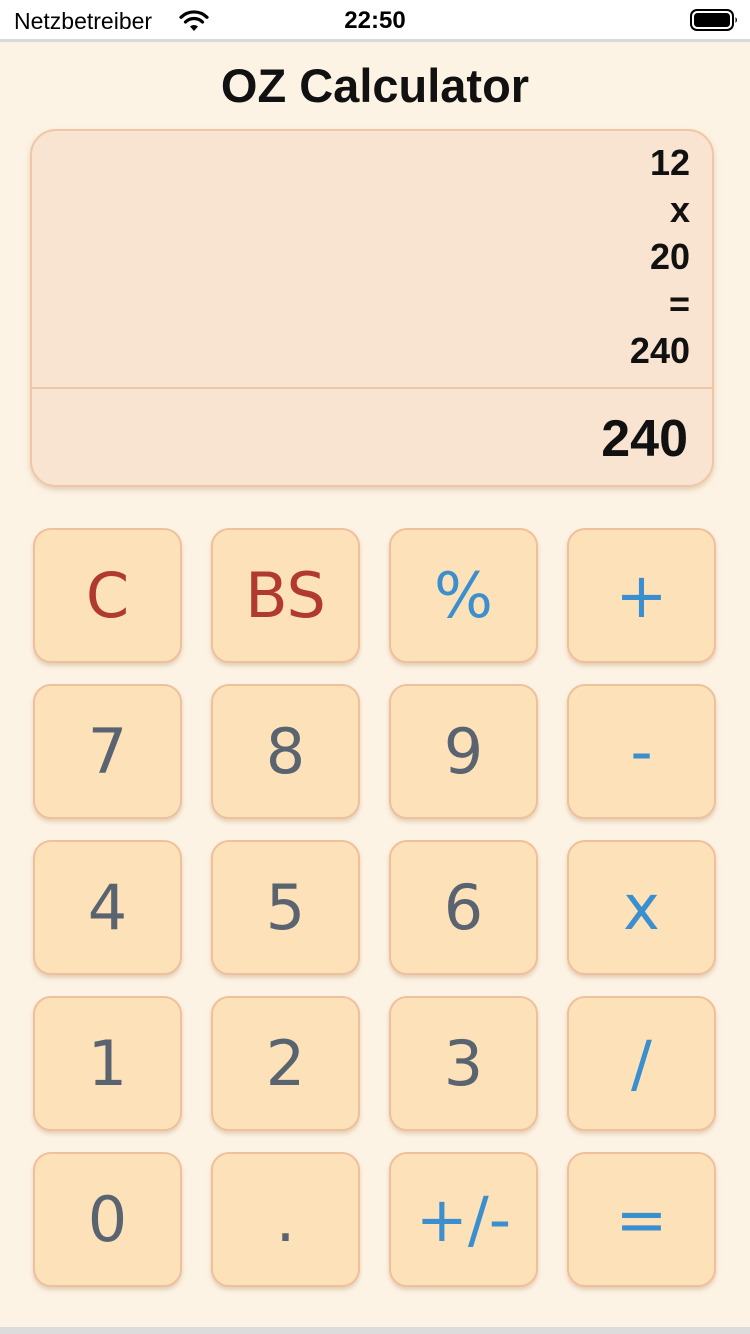 The image size is (750, 1334). I want to click on clear-button: C, so click(107, 595).